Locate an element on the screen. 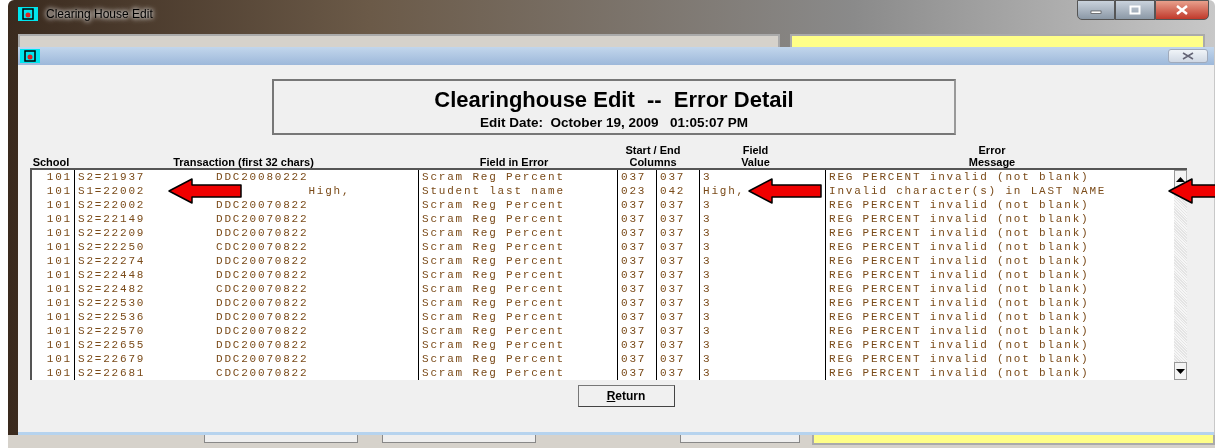 This screenshot has height=448, width=1221. table-cell: High, is located at coordinates (724, 191).